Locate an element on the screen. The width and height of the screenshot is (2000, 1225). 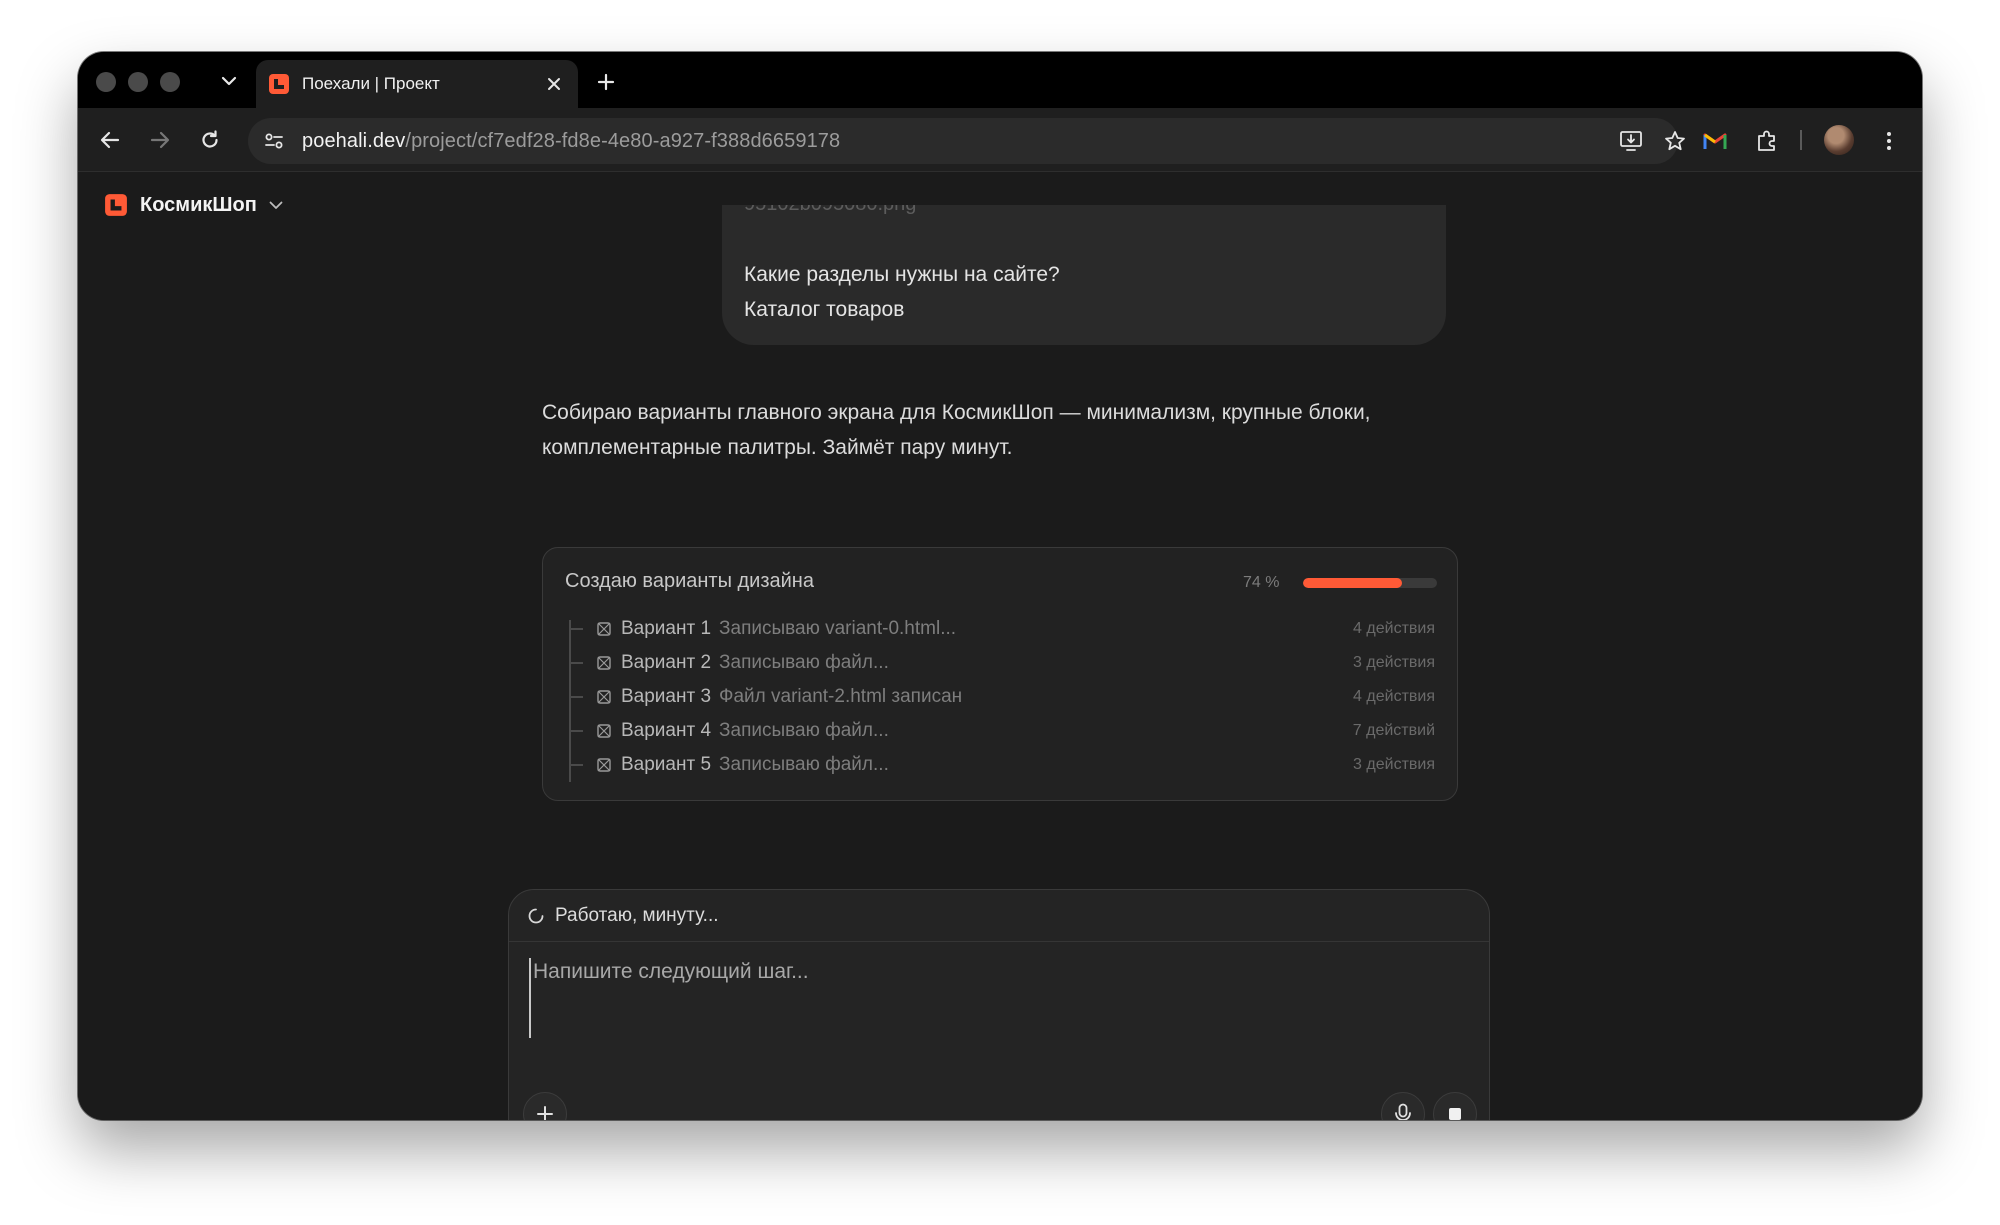
attachment-filename: 95102b095080.png is located at coordinates (830, 210).